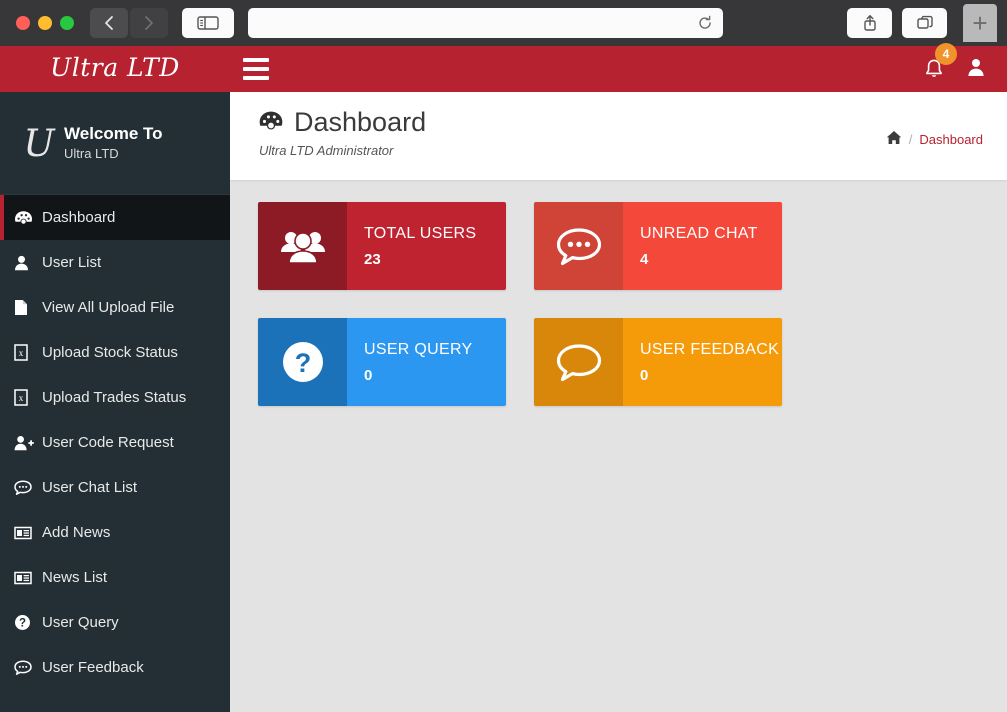  Describe the element at coordinates (79, 217) in the screenshot. I see `sidebar-item-label: Dashboard` at that location.